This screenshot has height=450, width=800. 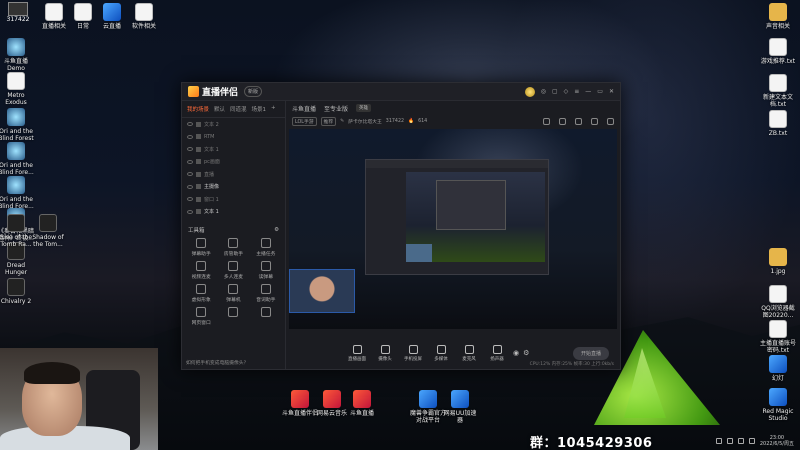 I want to click on start-live-button: 开始直播, so click(x=590, y=353).